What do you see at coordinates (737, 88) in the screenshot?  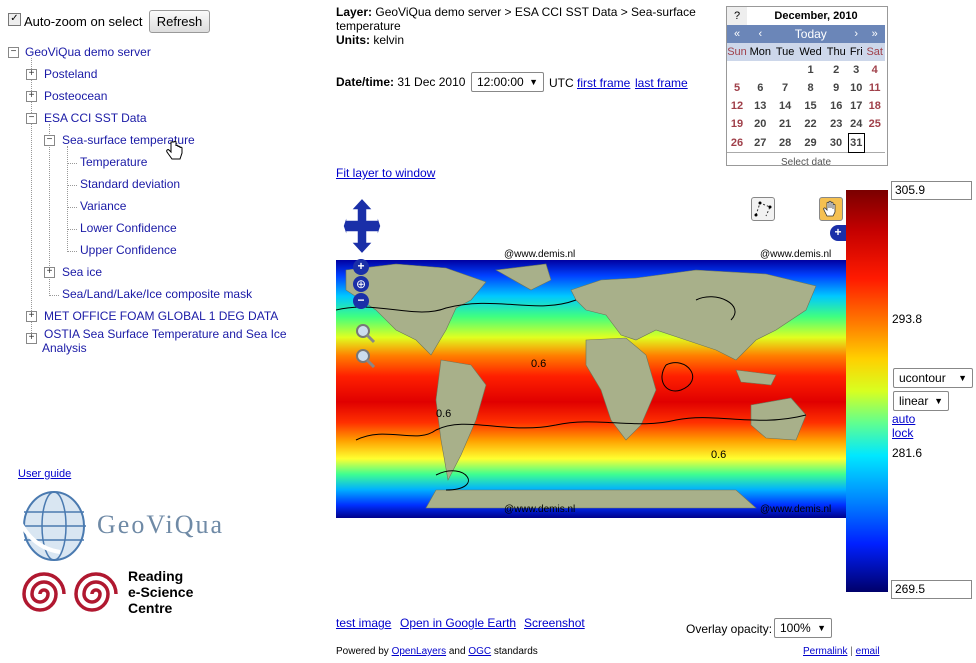 I see `calendar-day: 5` at bounding box center [737, 88].